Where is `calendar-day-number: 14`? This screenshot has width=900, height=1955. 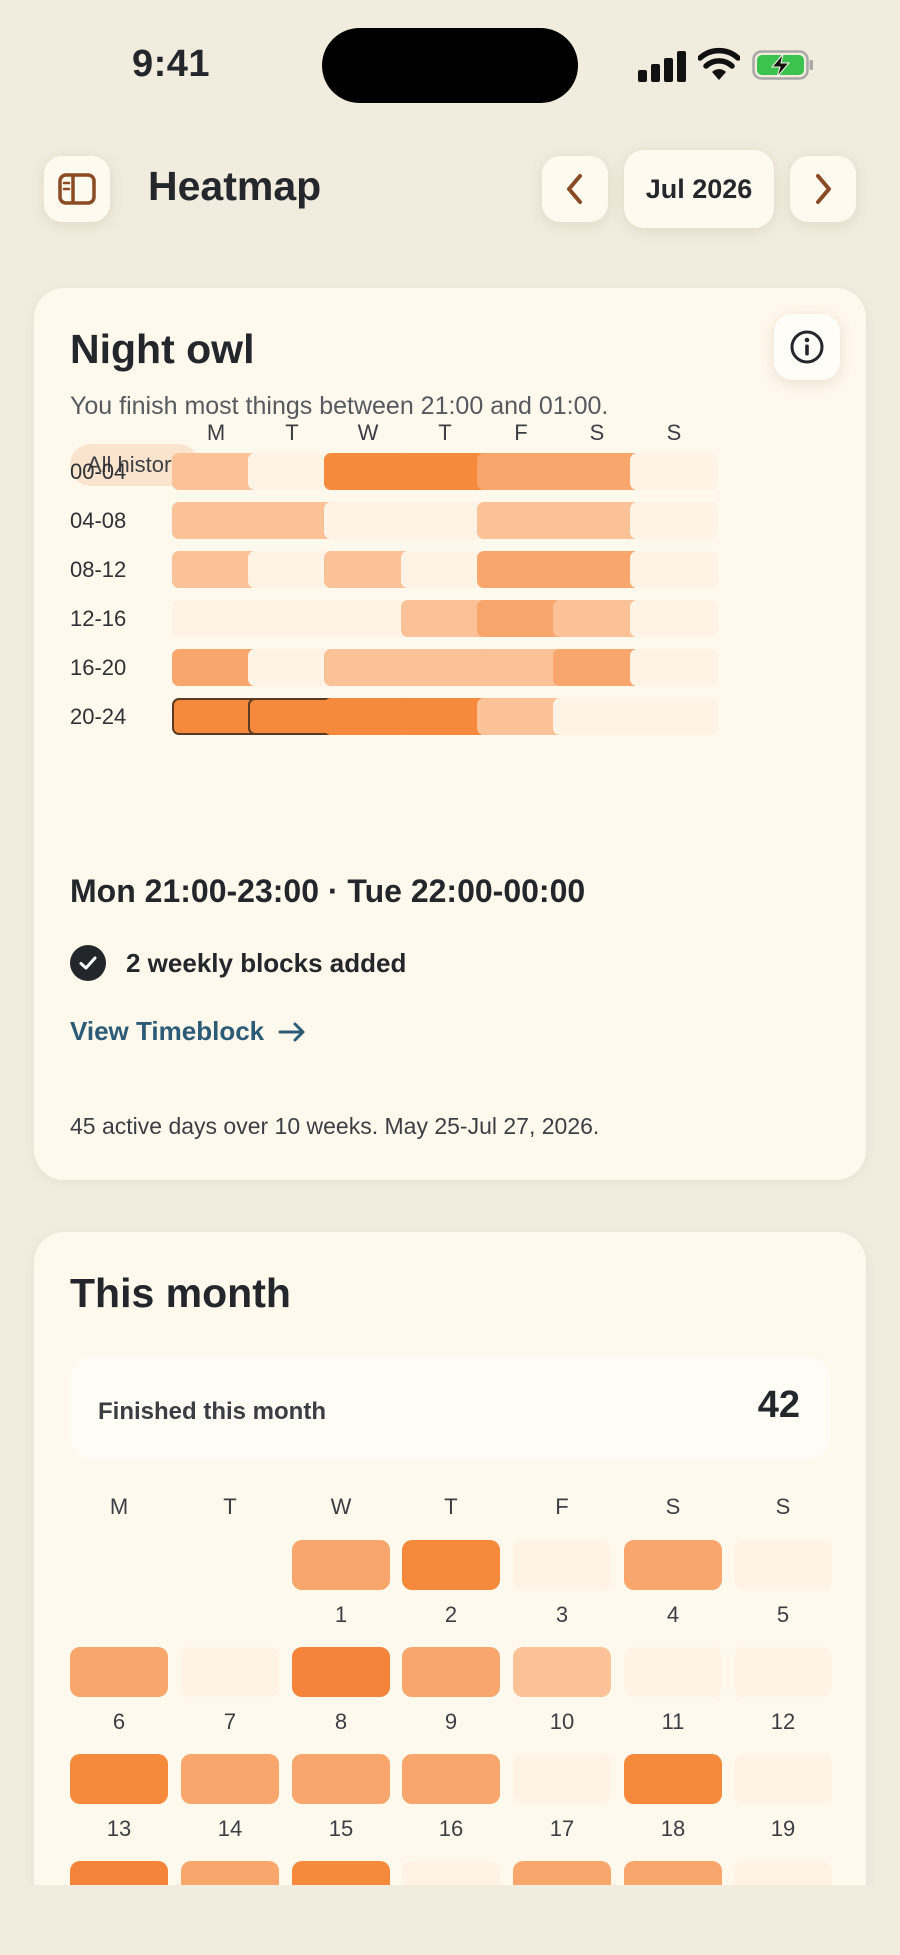
calendar-day-number: 14 is located at coordinates (230, 1828).